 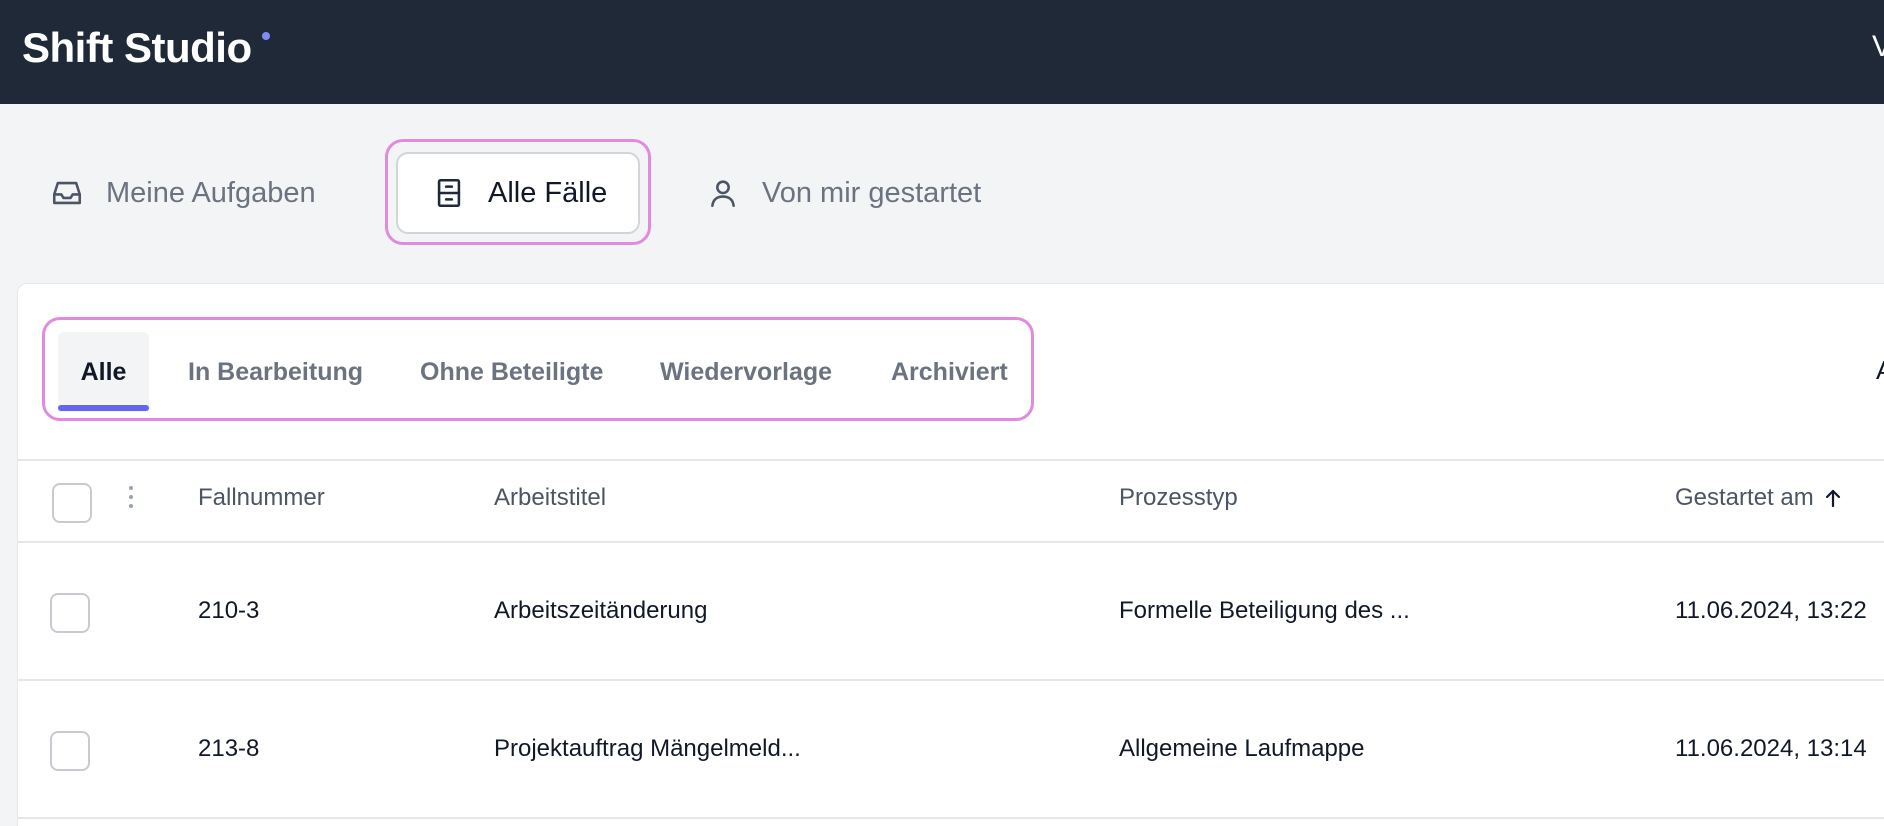 I want to click on column-header-fallnummer: Fallnummer, so click(x=261, y=498).